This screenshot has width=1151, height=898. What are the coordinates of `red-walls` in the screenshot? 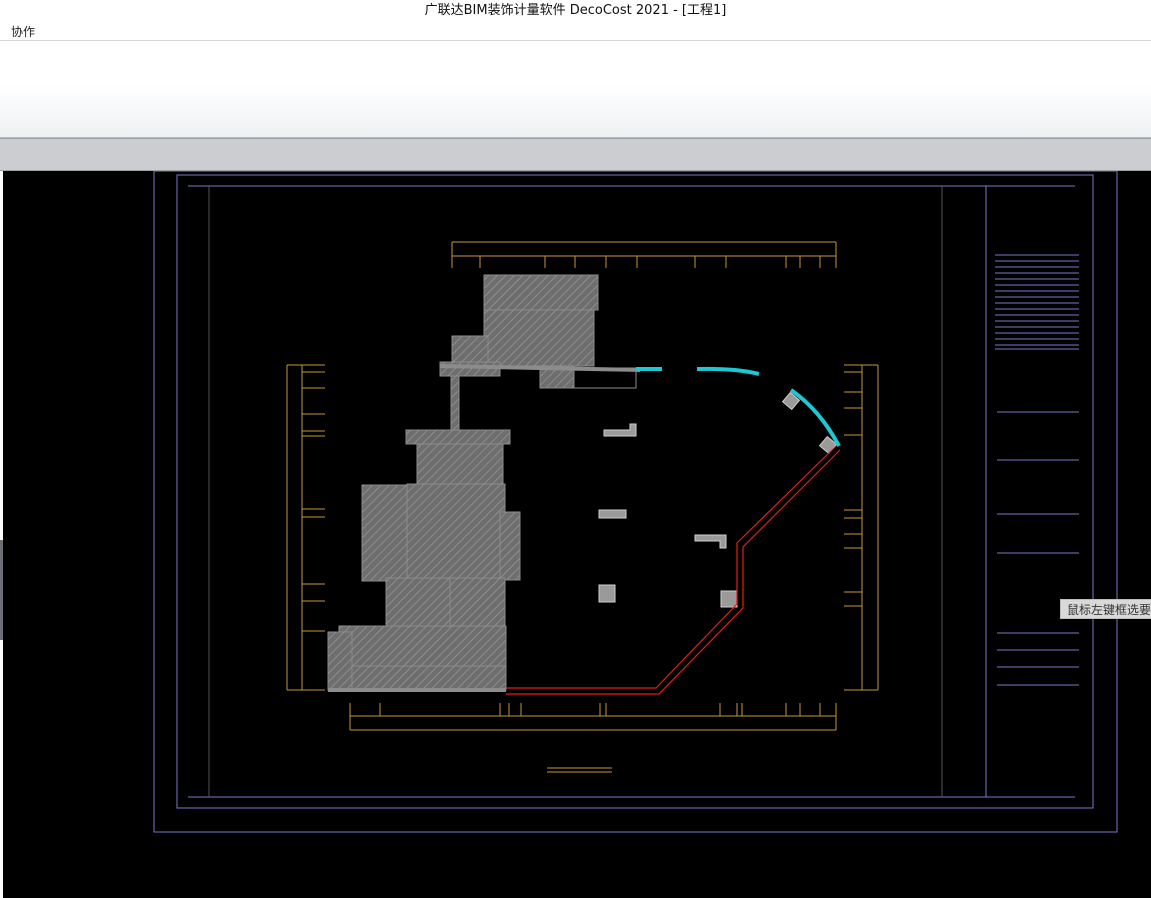 It's located at (673, 570).